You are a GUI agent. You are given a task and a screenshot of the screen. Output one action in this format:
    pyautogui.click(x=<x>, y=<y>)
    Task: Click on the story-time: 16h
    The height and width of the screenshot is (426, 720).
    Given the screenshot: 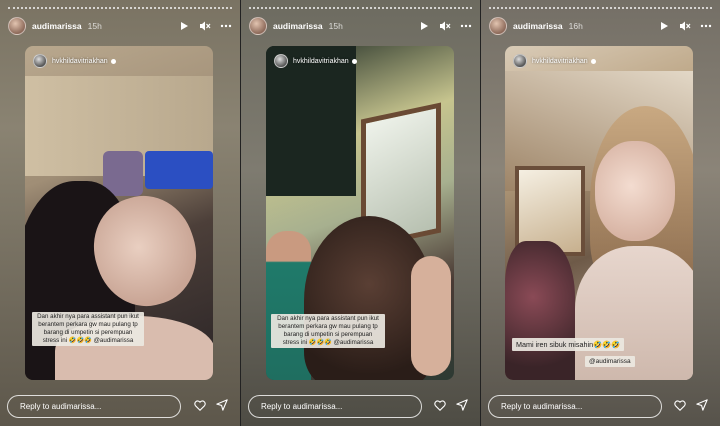 What is the action you would take?
    pyautogui.click(x=575, y=26)
    